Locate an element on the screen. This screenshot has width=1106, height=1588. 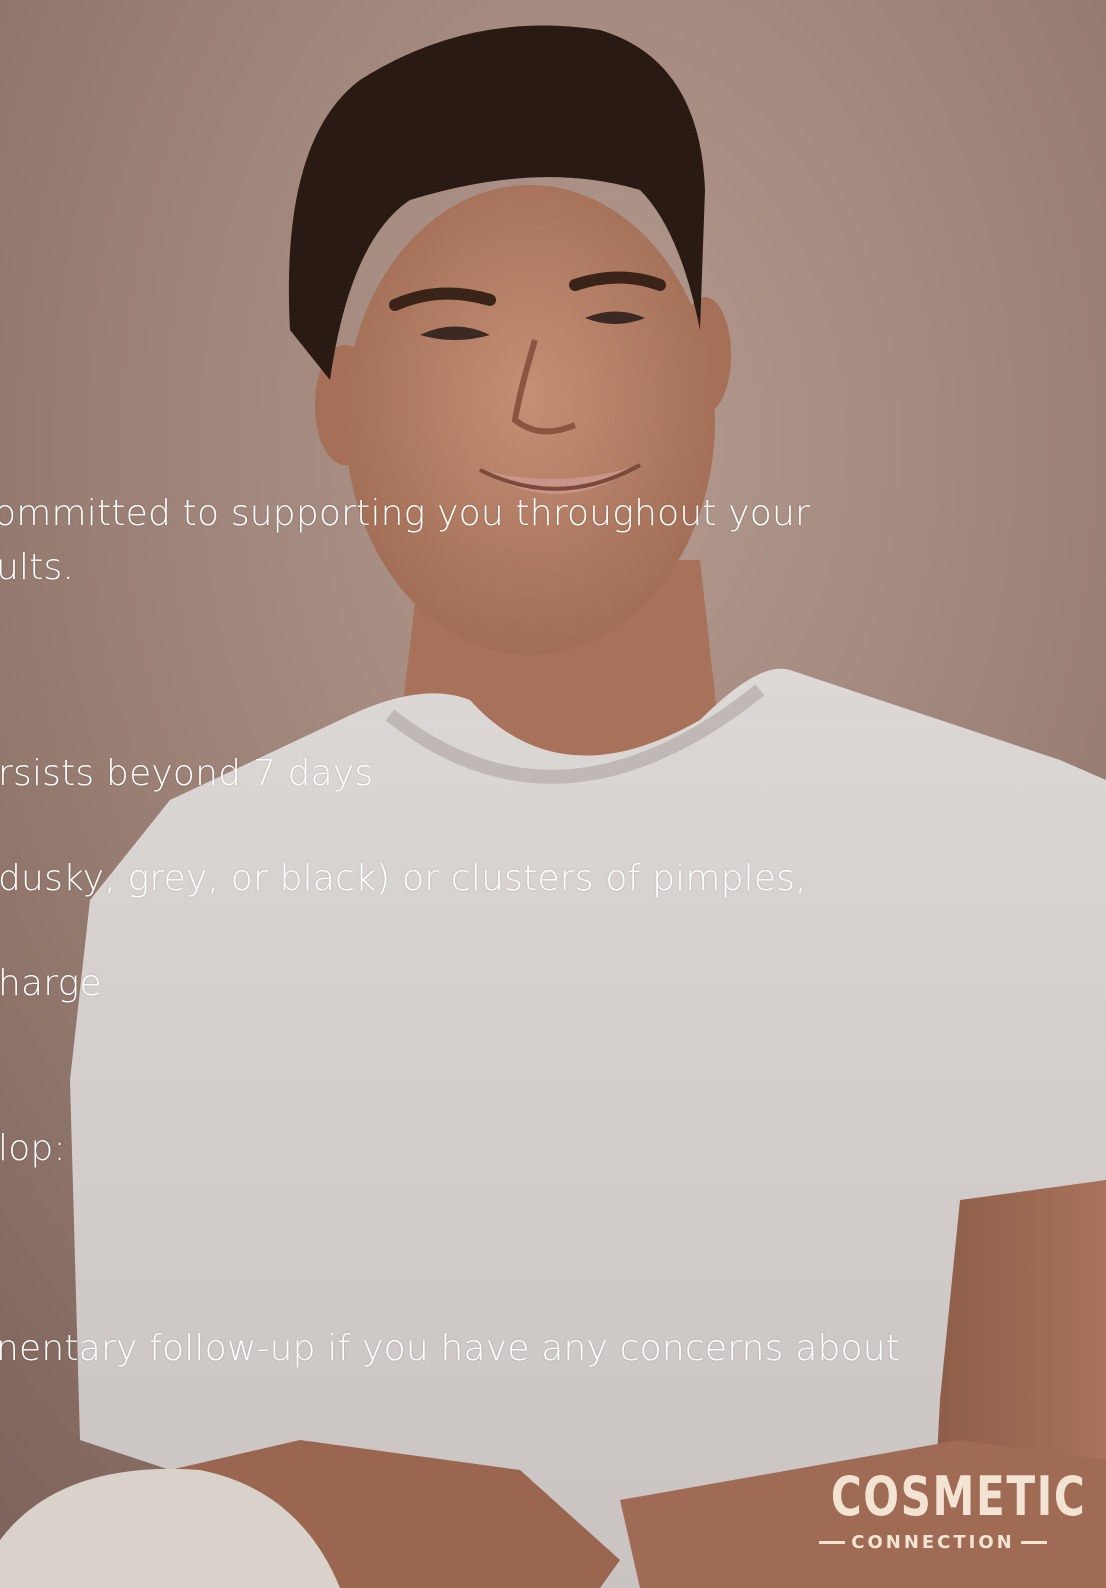
logo-sub-text: CONNECTION is located at coordinates (933, 1542).